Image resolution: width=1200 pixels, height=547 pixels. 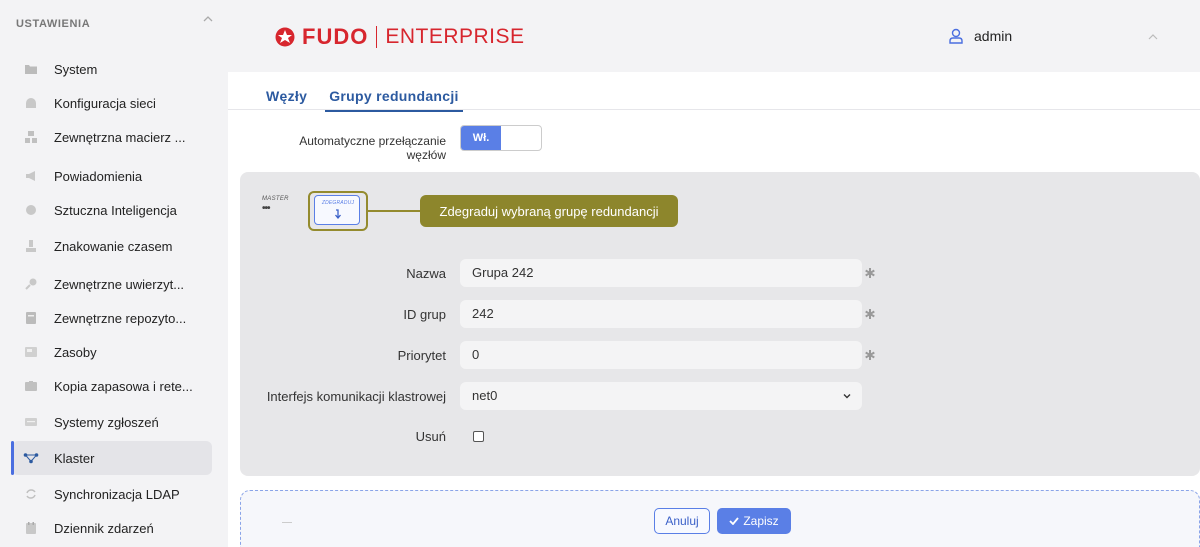 I want to click on sidebar-item-label: Konfiguracja sieci, so click(x=105, y=103).